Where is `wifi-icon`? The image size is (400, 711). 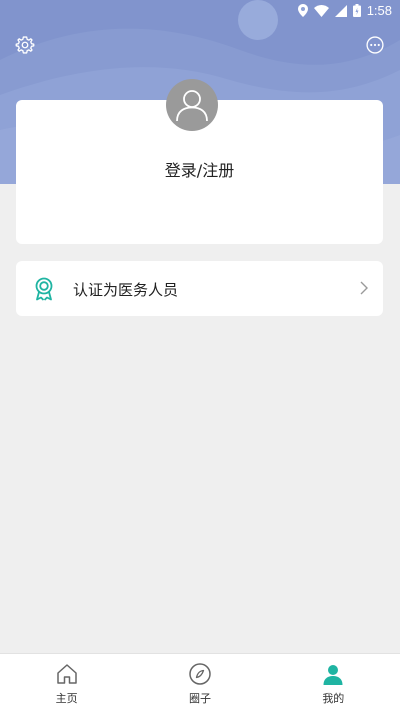
wifi-icon is located at coordinates (321, 10).